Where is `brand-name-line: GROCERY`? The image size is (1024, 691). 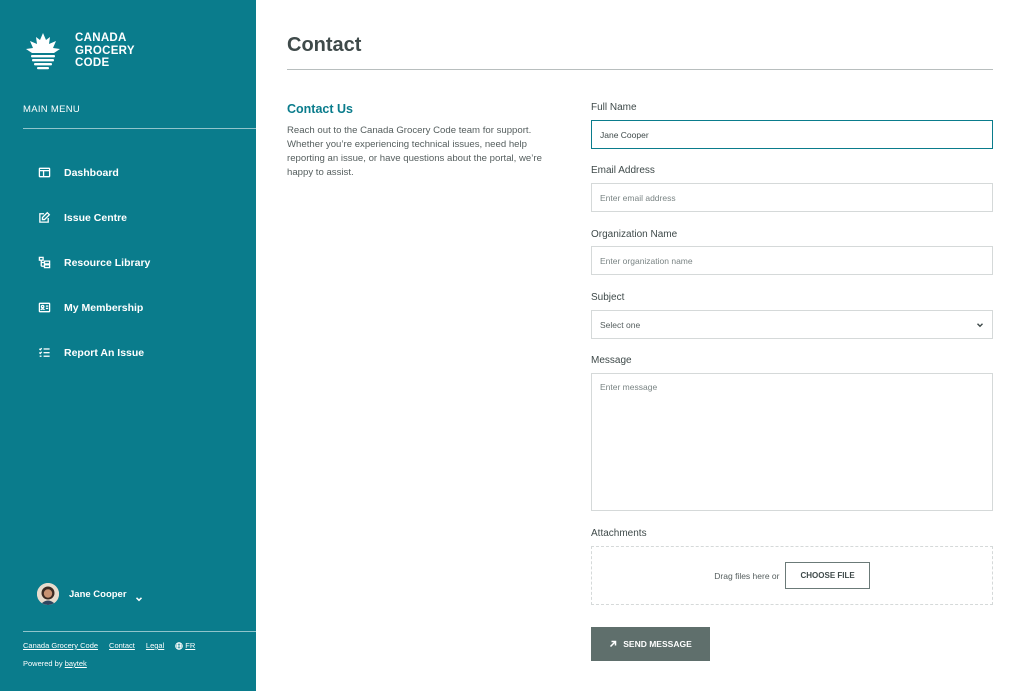
brand-name-line: GROCERY is located at coordinates (105, 50).